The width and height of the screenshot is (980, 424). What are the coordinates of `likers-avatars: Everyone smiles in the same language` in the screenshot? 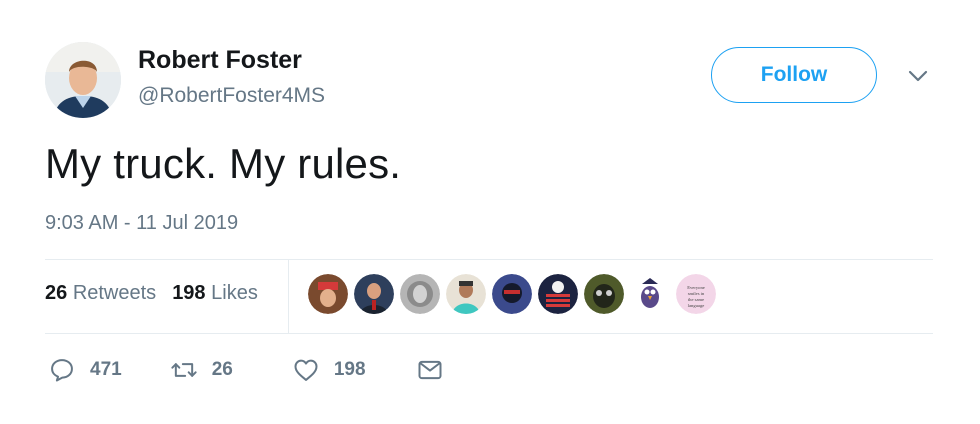 It's located at (512, 294).